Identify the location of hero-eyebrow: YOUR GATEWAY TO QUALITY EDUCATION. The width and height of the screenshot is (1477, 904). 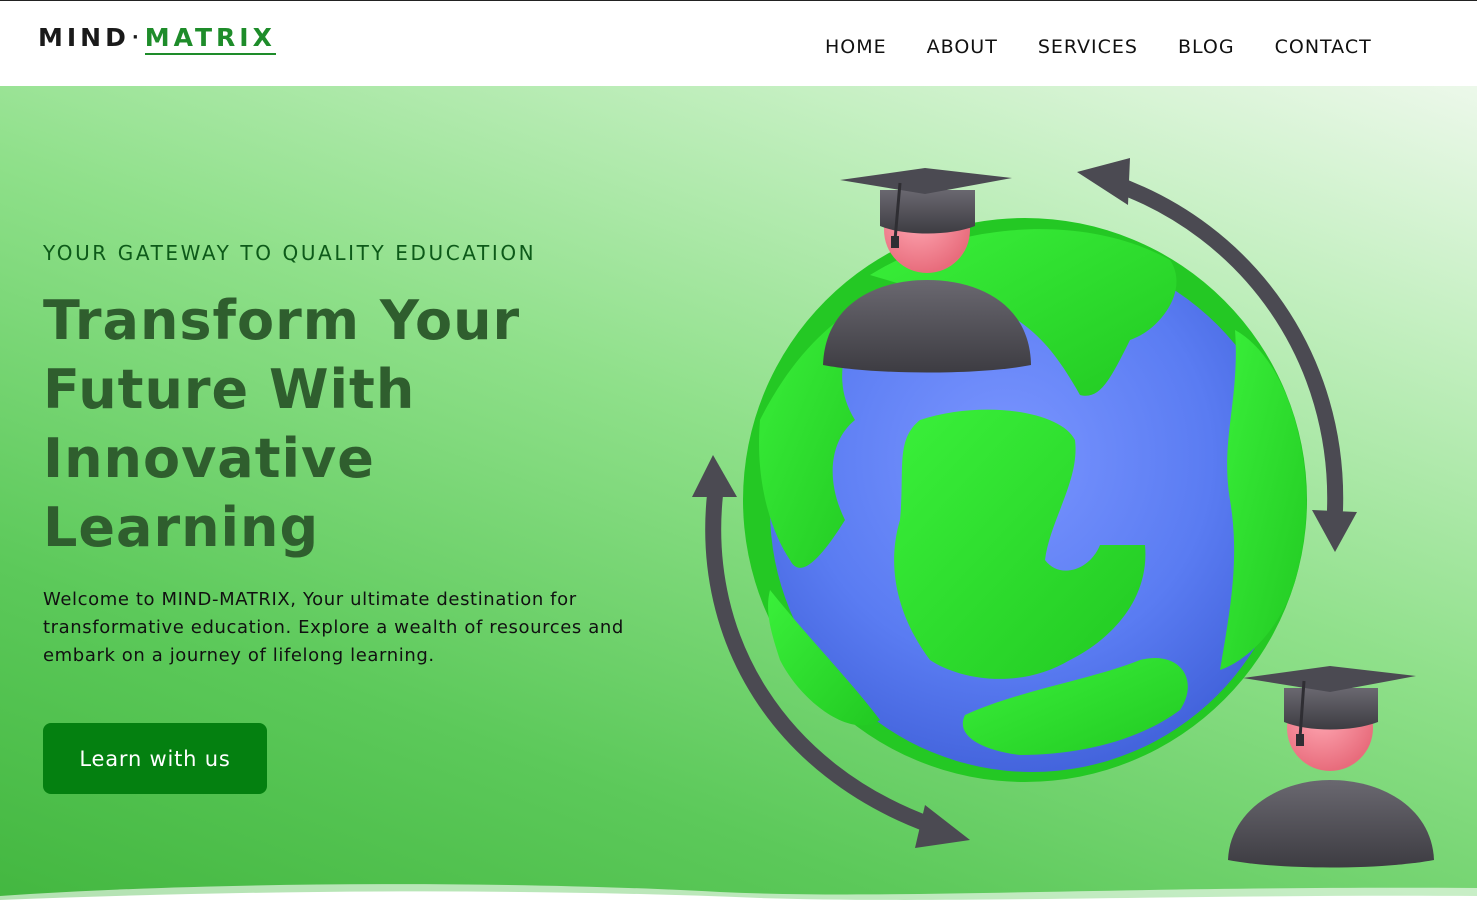
(290, 253).